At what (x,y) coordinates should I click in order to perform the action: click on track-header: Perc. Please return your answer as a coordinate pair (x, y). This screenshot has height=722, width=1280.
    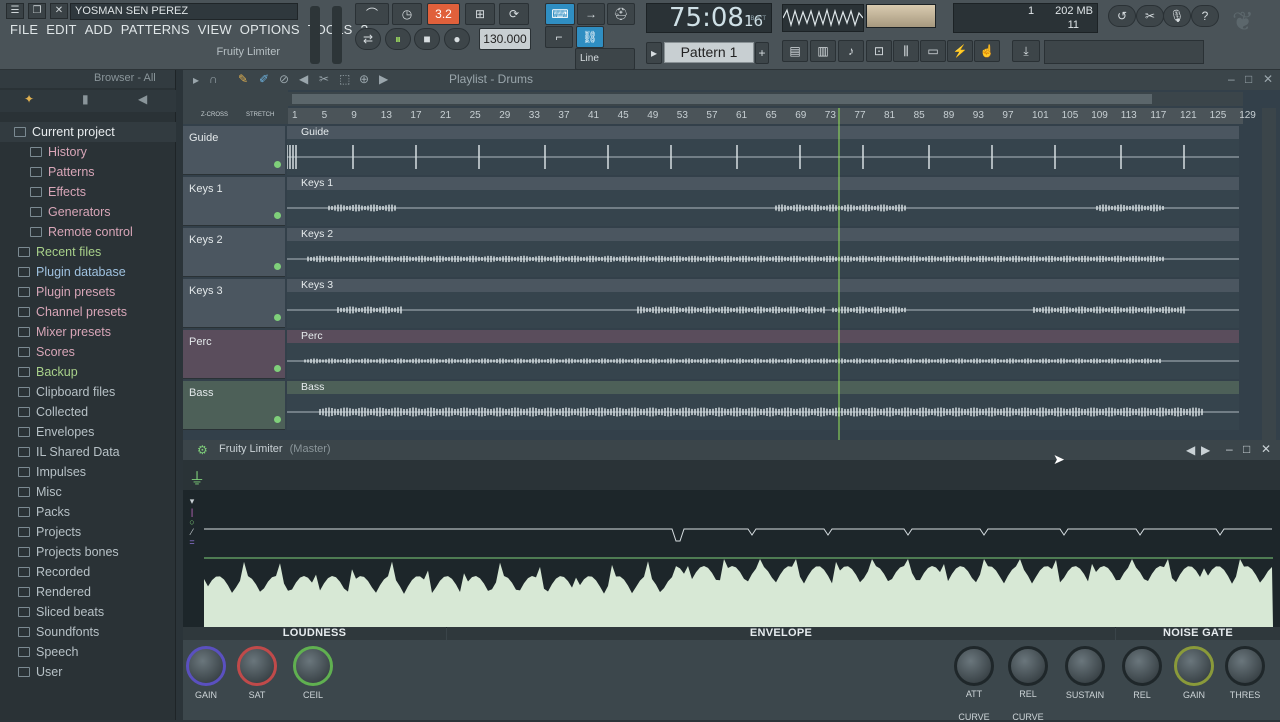
    Looking at the image, I should click on (234, 354).